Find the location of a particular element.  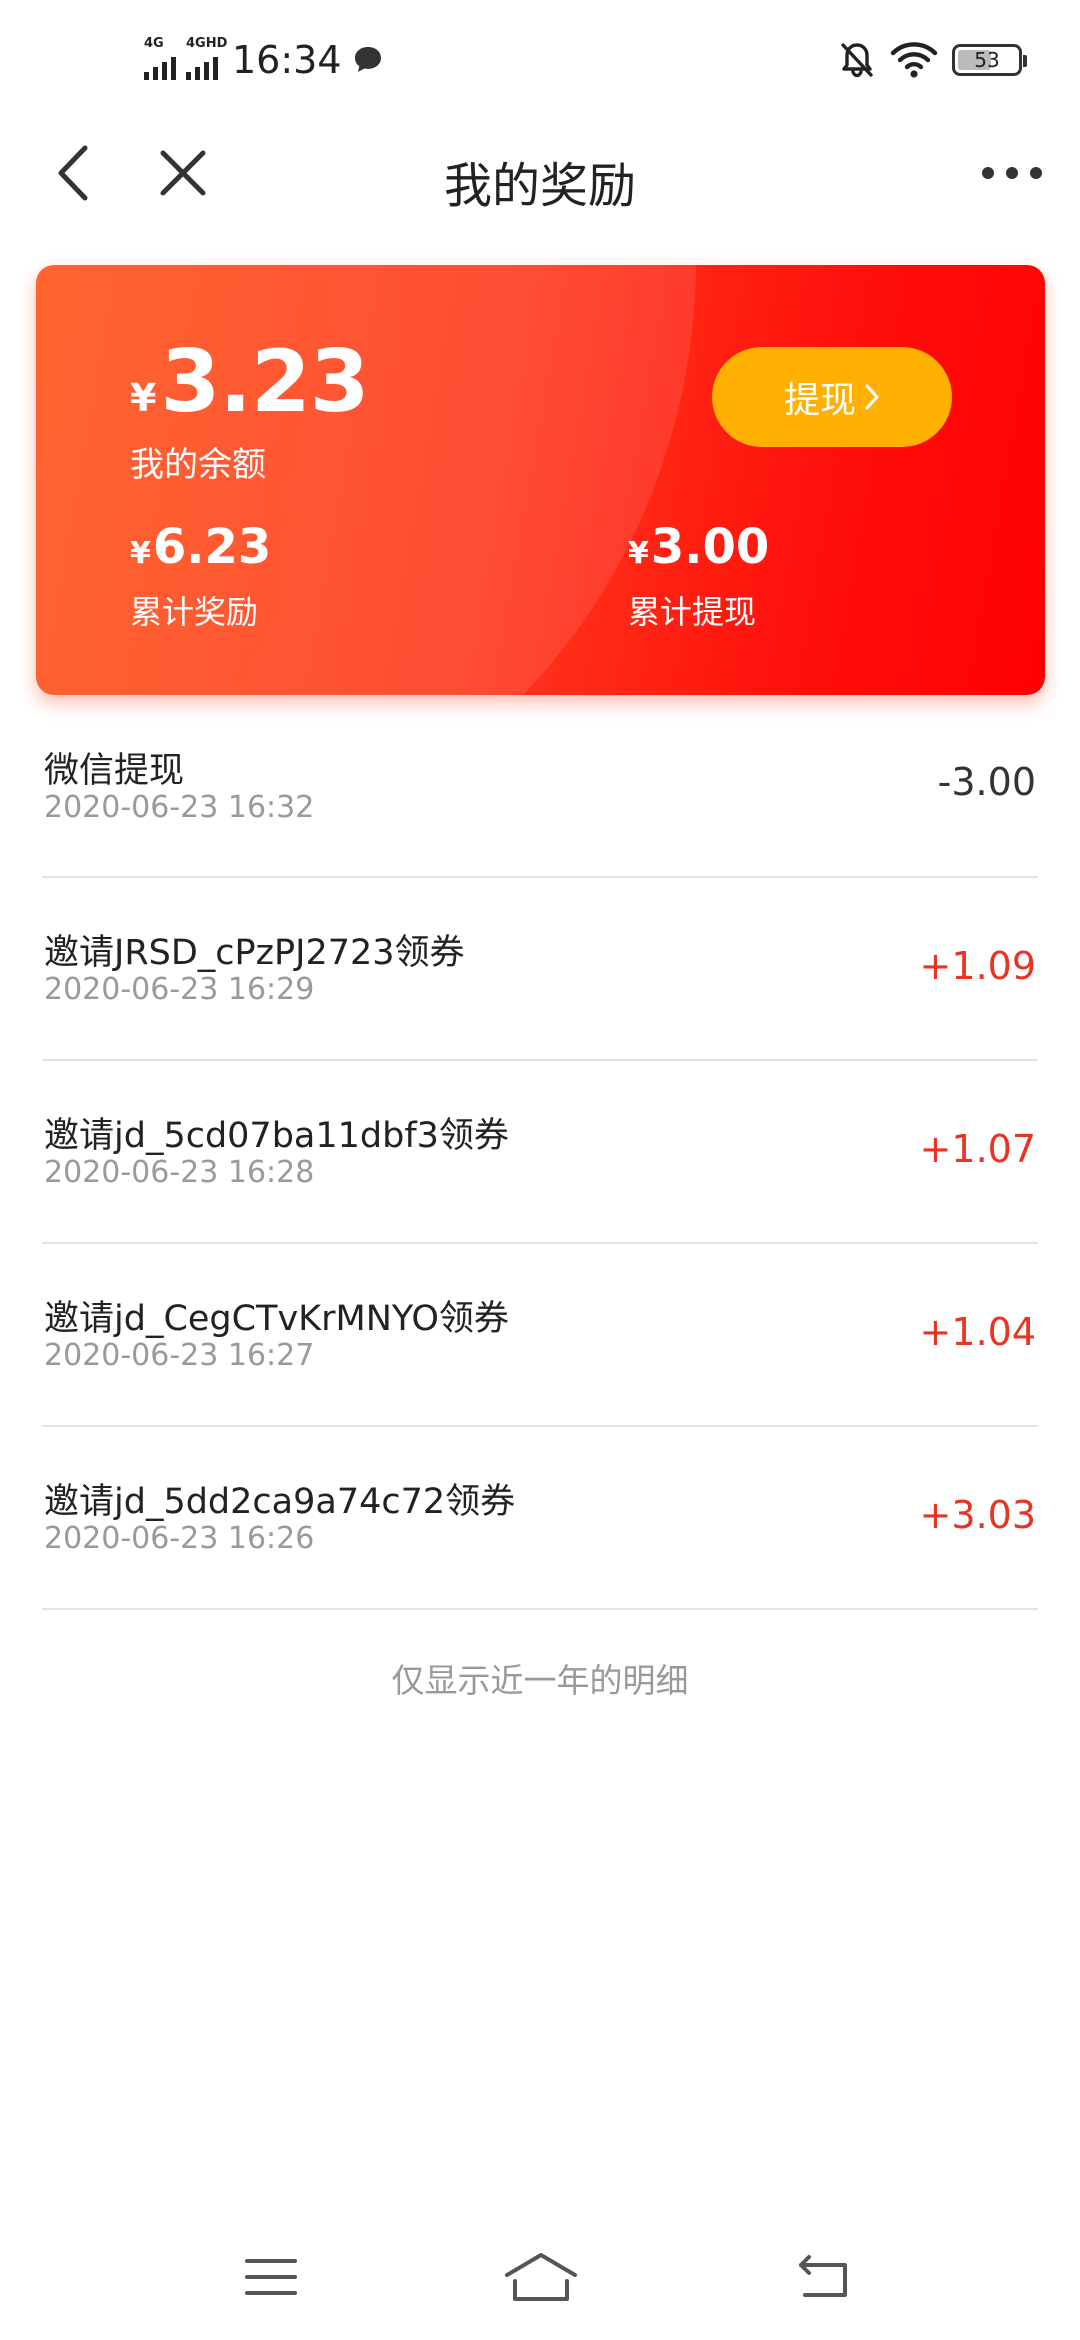

wifi-icon is located at coordinates (914, 60).